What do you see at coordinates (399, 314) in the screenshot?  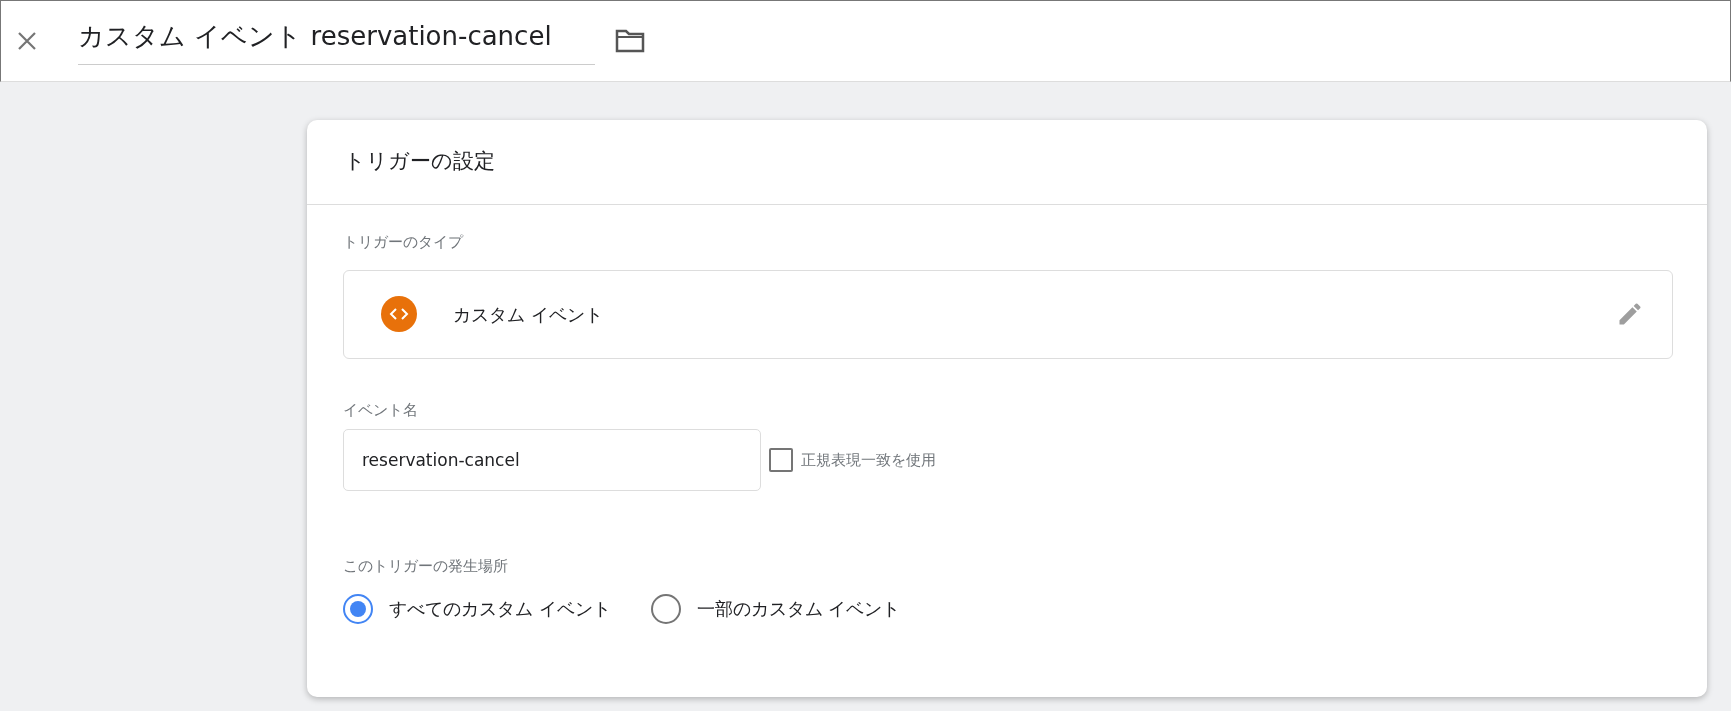 I see `code-icon` at bounding box center [399, 314].